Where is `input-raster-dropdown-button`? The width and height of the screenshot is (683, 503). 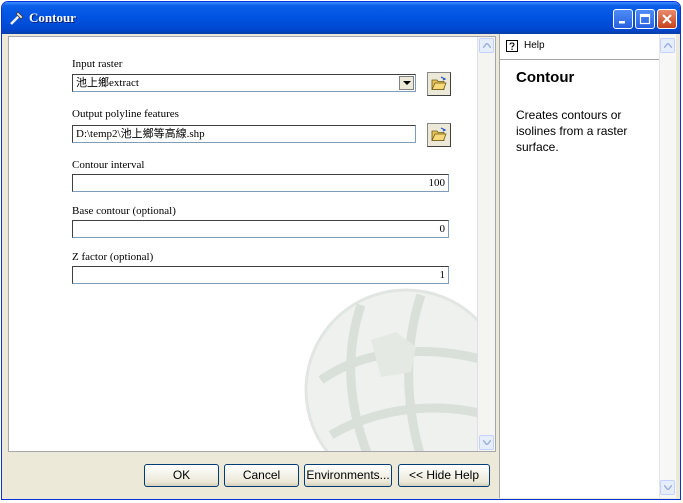
input-raster-dropdown-button is located at coordinates (406, 83).